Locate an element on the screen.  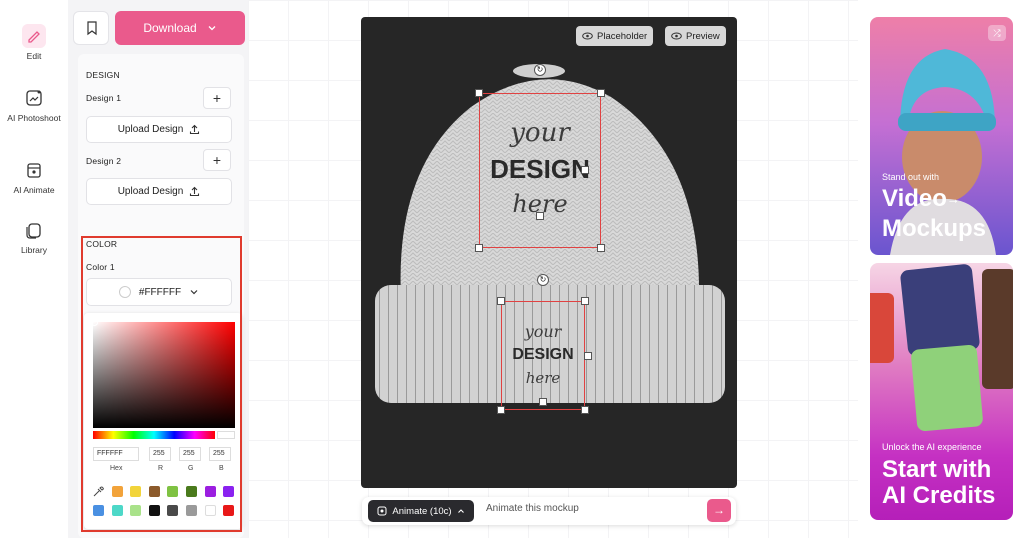
send-button: → is located at coordinates (719, 510).